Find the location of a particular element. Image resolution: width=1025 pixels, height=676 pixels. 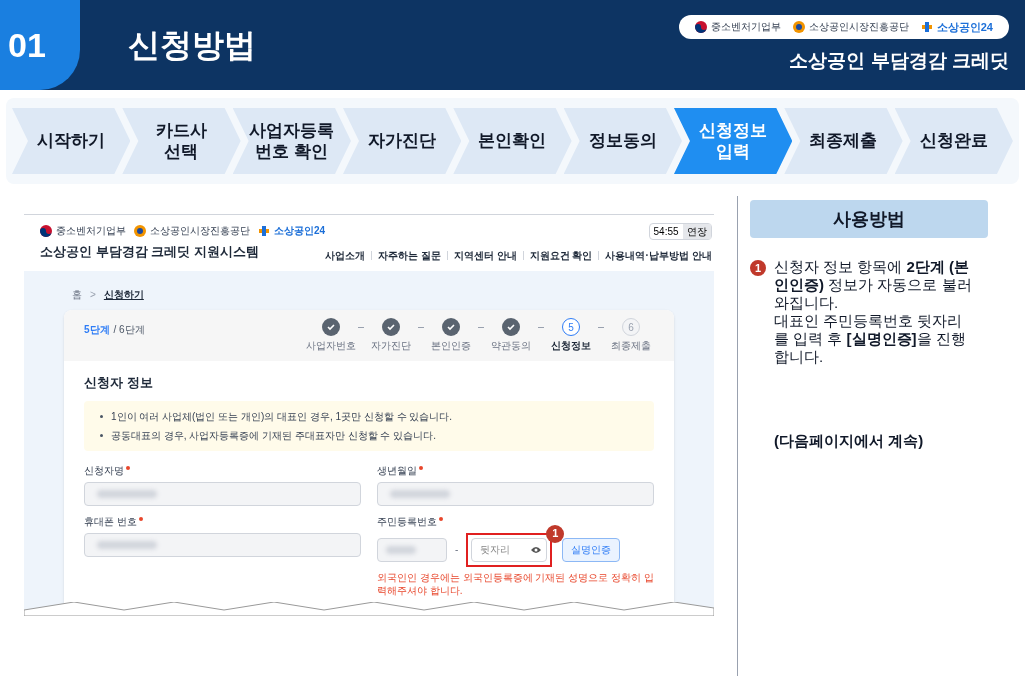

nav-link: 자주하는 질문 is located at coordinates (409, 255).